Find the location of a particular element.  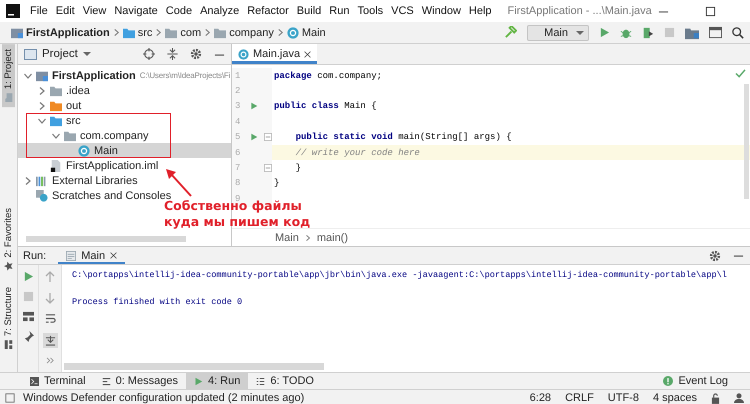

status-item: CRLF is located at coordinates (579, 398).